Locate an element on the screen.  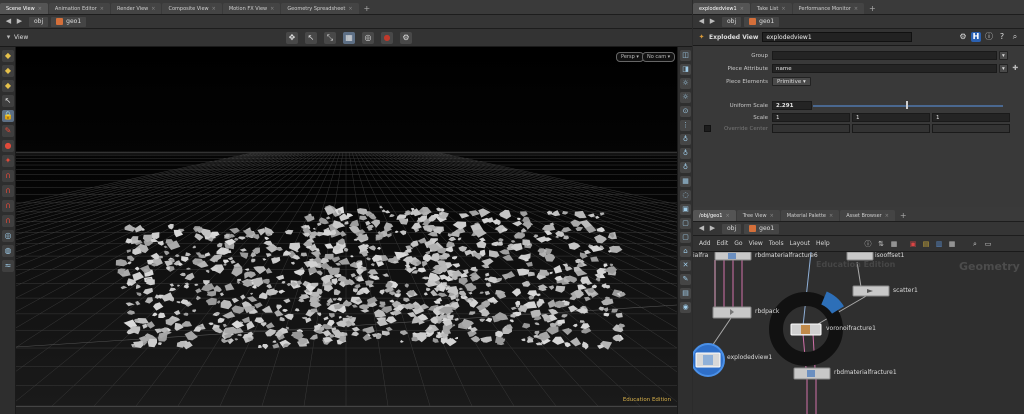
ghost-icon: ◌ is located at coordinates (685, 195).